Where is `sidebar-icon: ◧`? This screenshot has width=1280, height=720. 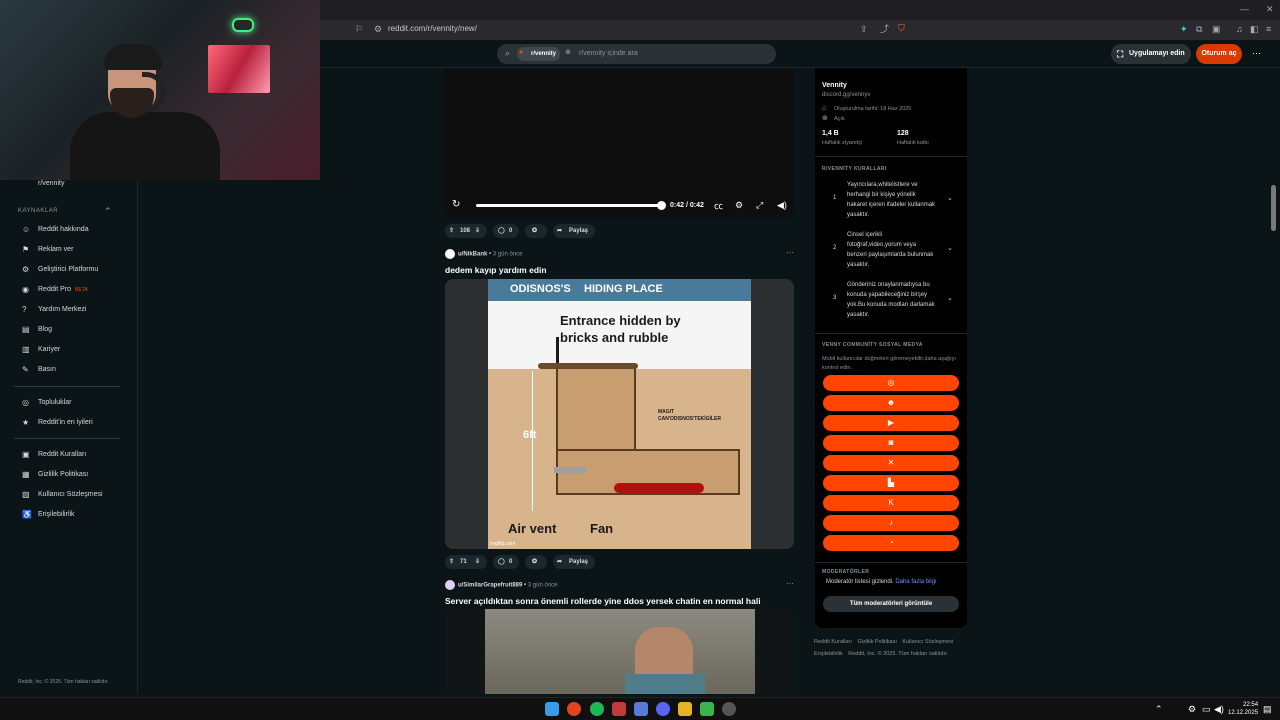 sidebar-icon: ◧ is located at coordinates (1254, 29).